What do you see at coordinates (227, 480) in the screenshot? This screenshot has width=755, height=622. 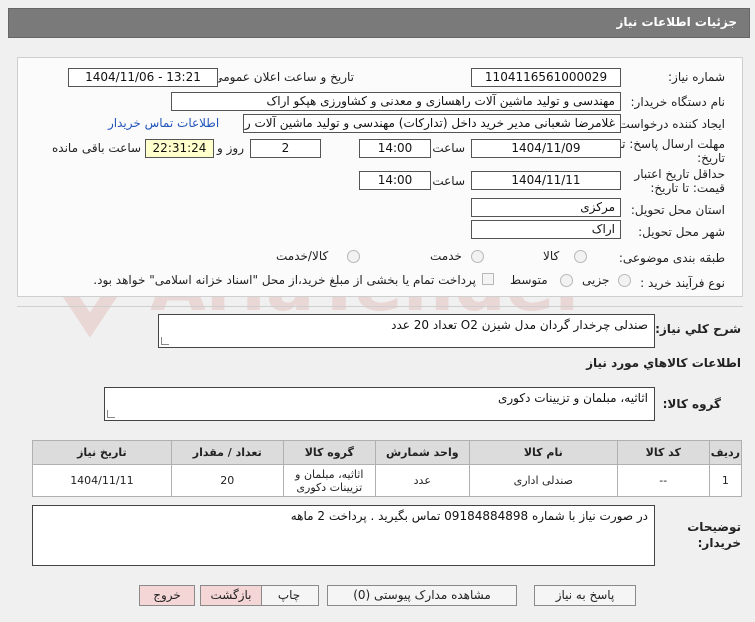 I see `cell-quantity: 20` at bounding box center [227, 480].